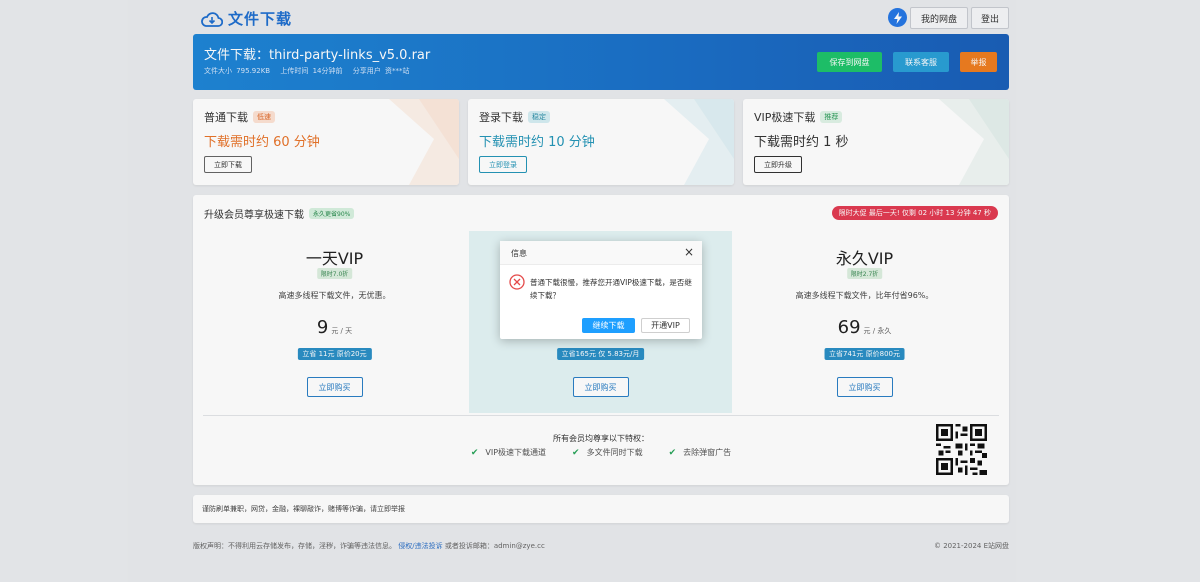 Image resolution: width=1200 pixels, height=582 pixels. I want to click on open-vip-button: 开通VIP, so click(665, 325).